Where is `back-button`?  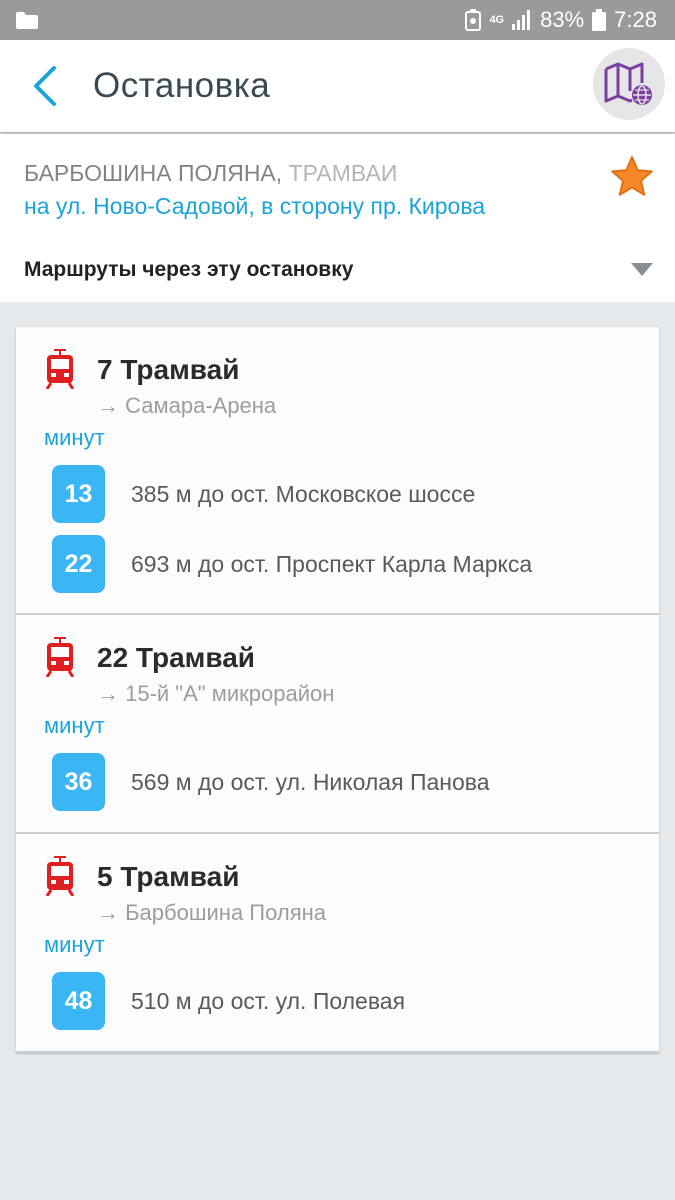
back-button is located at coordinates (48, 86).